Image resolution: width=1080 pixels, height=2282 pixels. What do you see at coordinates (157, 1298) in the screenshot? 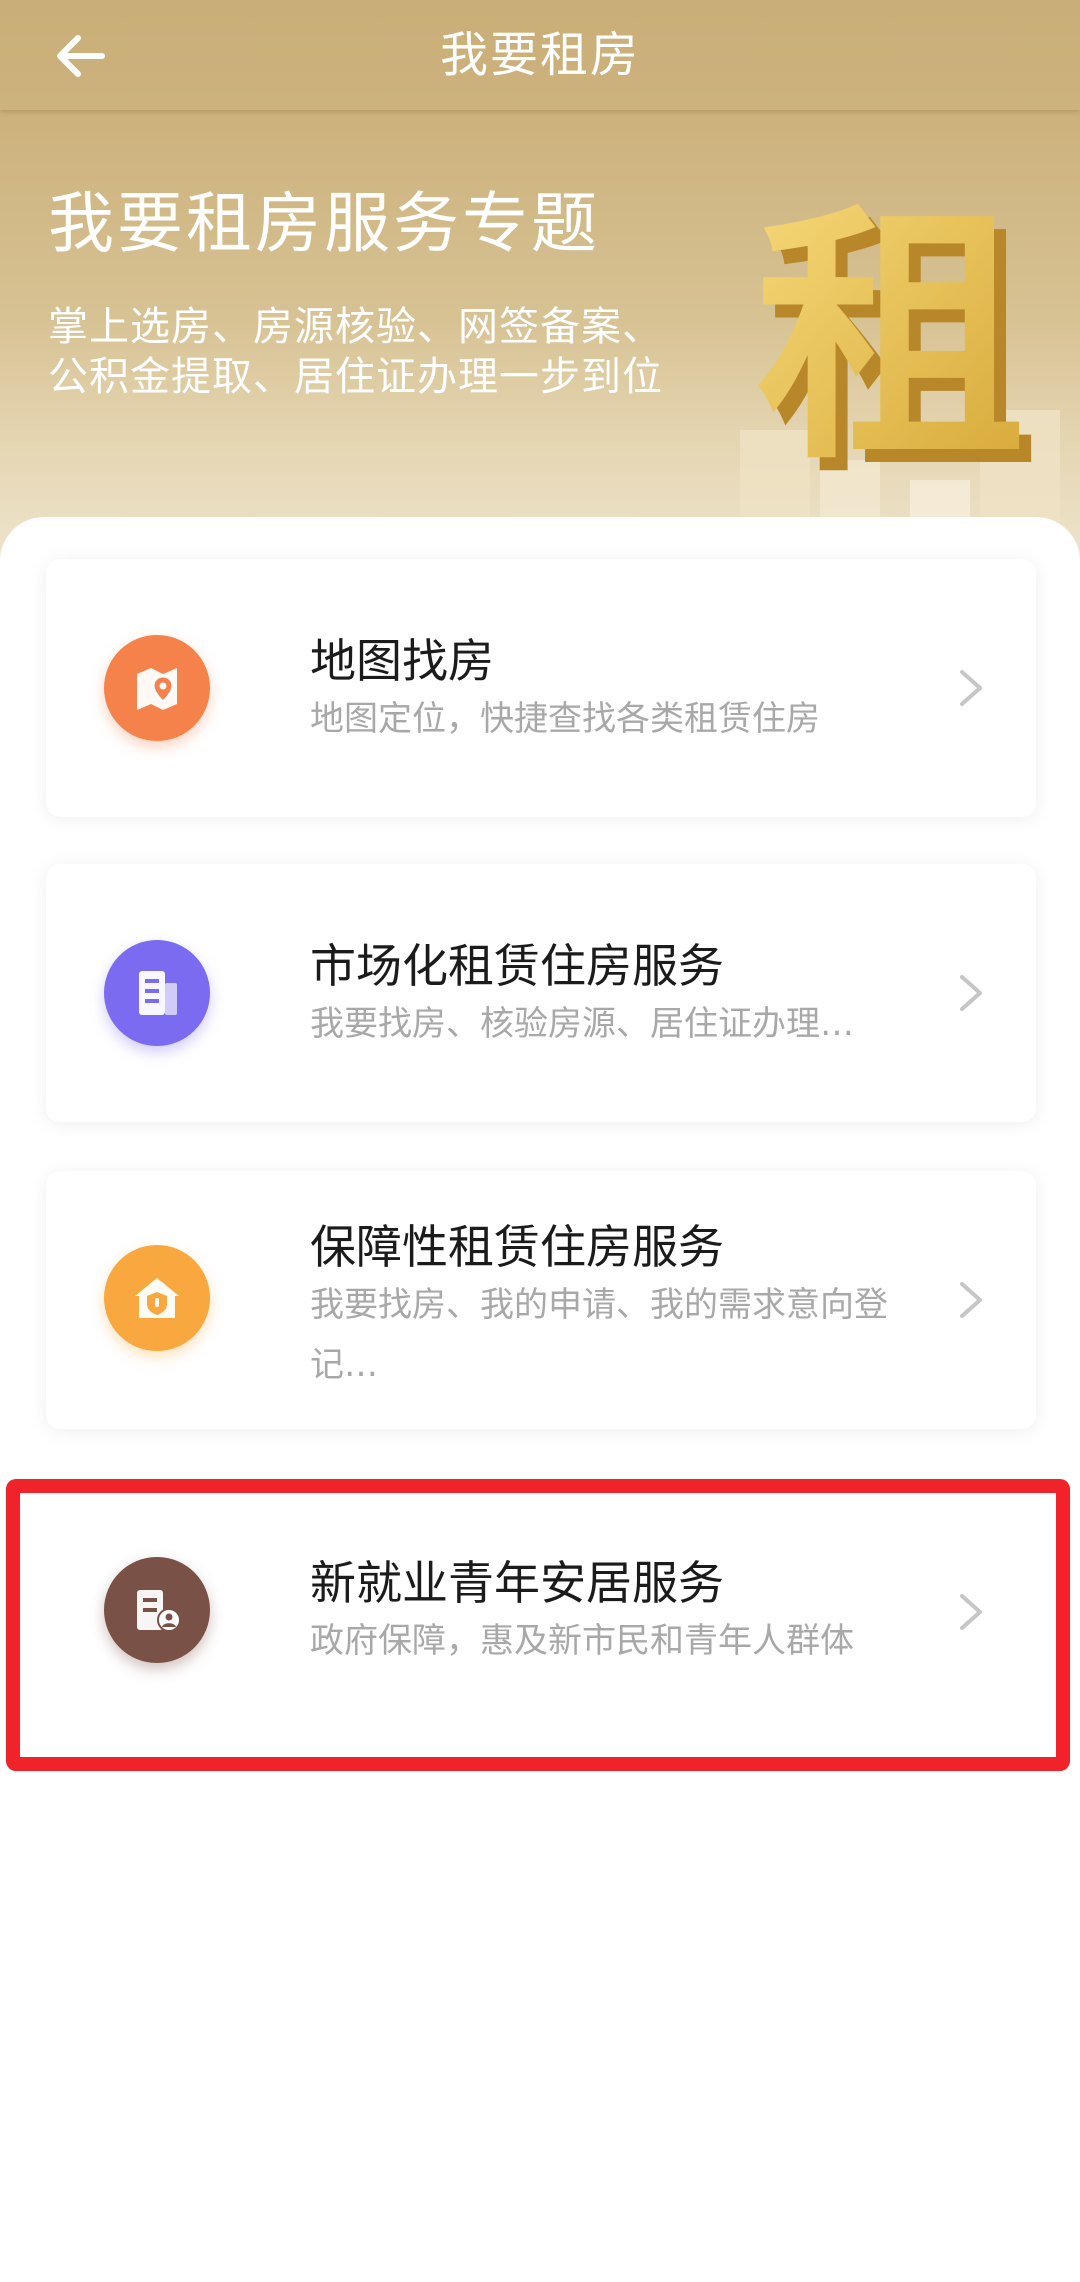
I see `house-shield-icon` at bounding box center [157, 1298].